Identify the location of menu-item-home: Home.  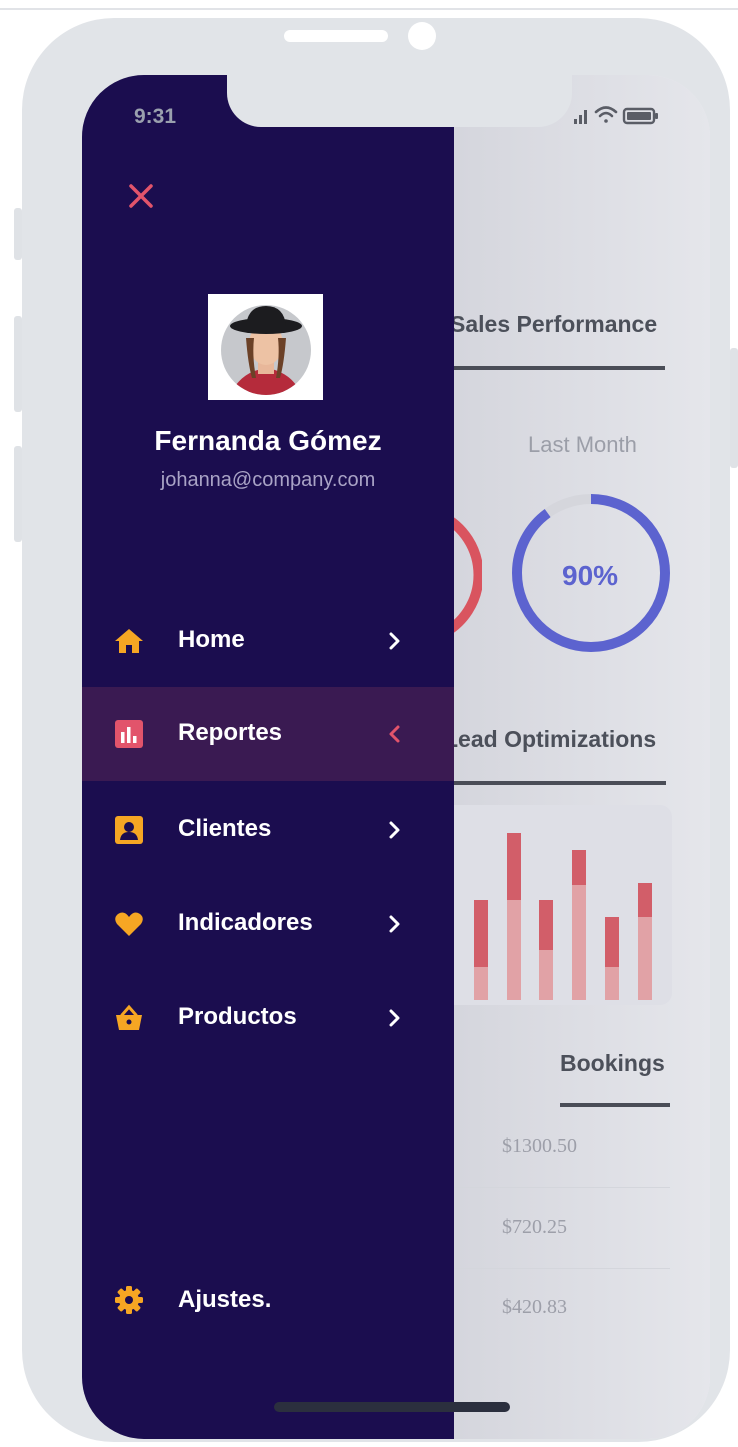
(268, 641).